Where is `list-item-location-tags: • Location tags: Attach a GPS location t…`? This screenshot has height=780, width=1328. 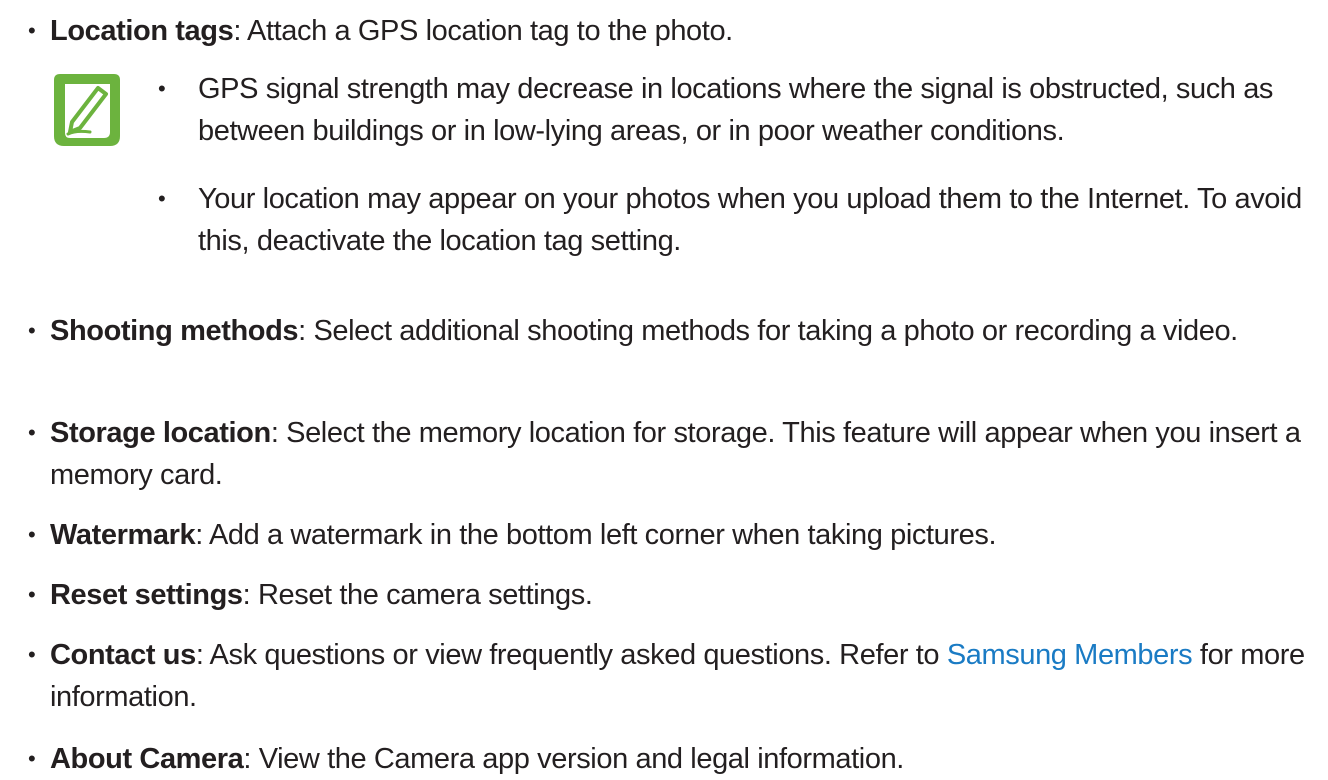
list-item-location-tags: • Location tags: Attach a GPS location t… is located at coordinates (673, 31).